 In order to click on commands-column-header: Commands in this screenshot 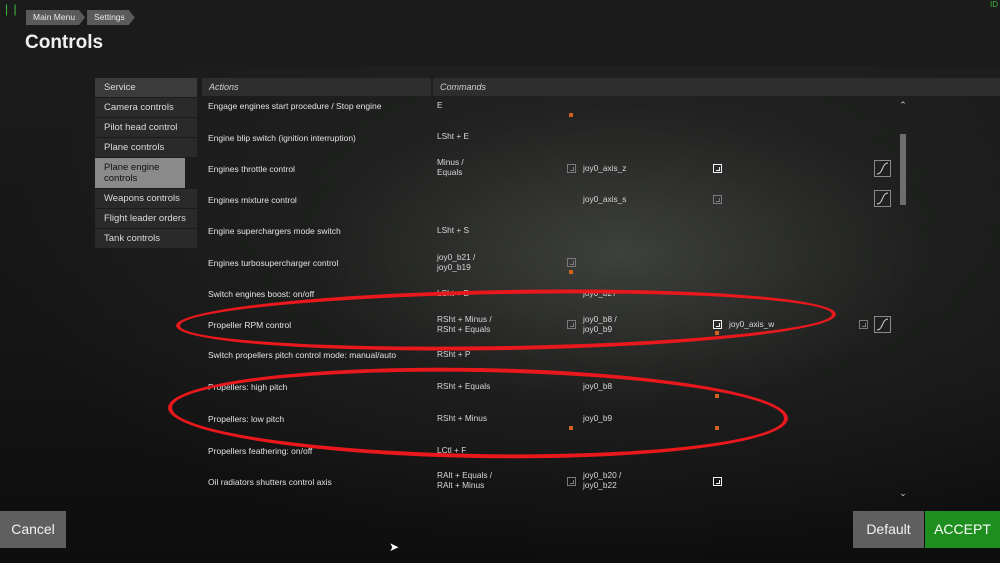, I will do `click(716, 87)`.